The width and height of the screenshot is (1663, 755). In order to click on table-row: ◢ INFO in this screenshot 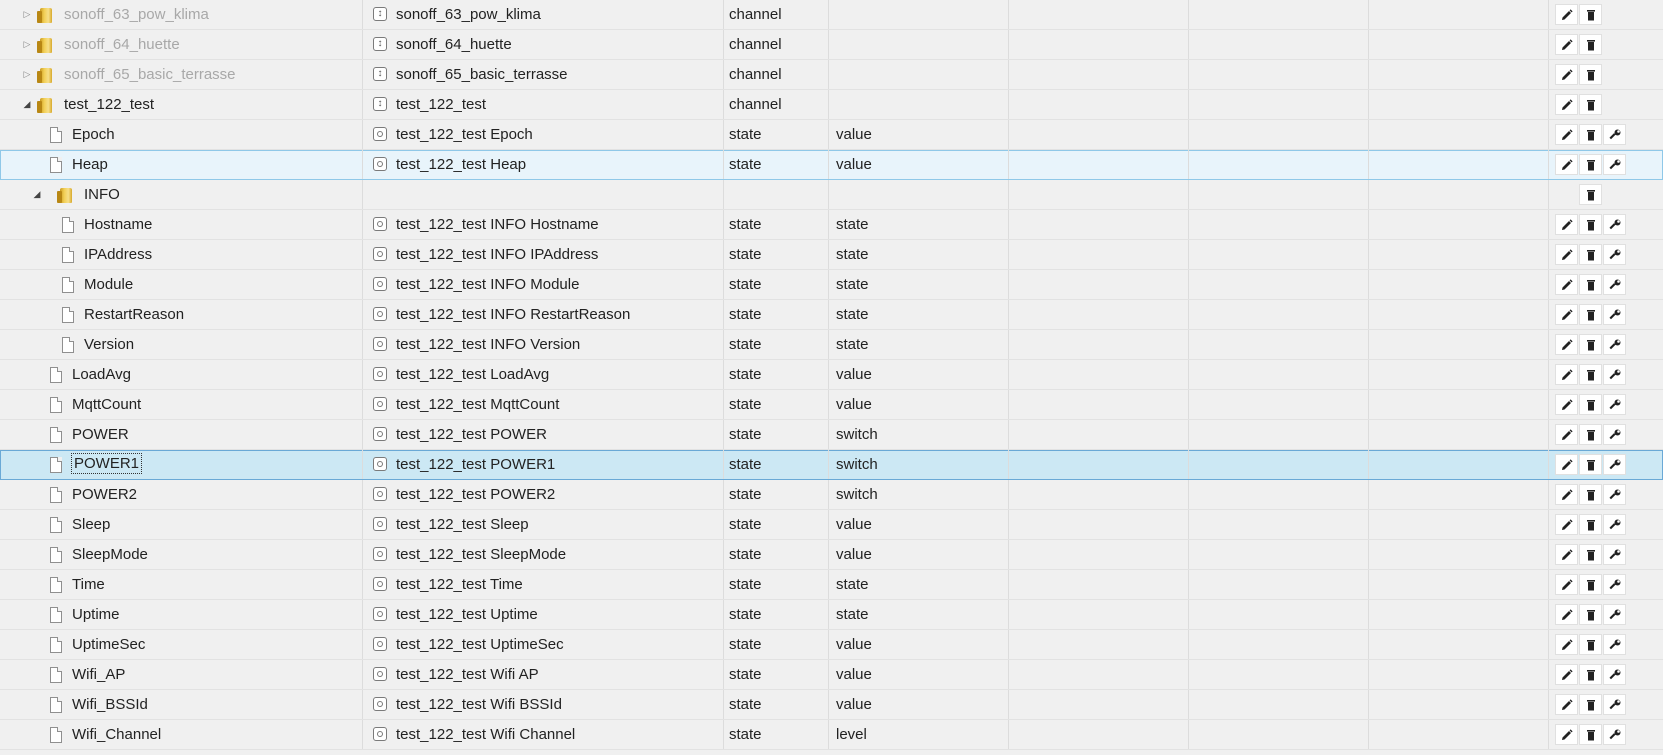, I will do `click(831, 195)`.